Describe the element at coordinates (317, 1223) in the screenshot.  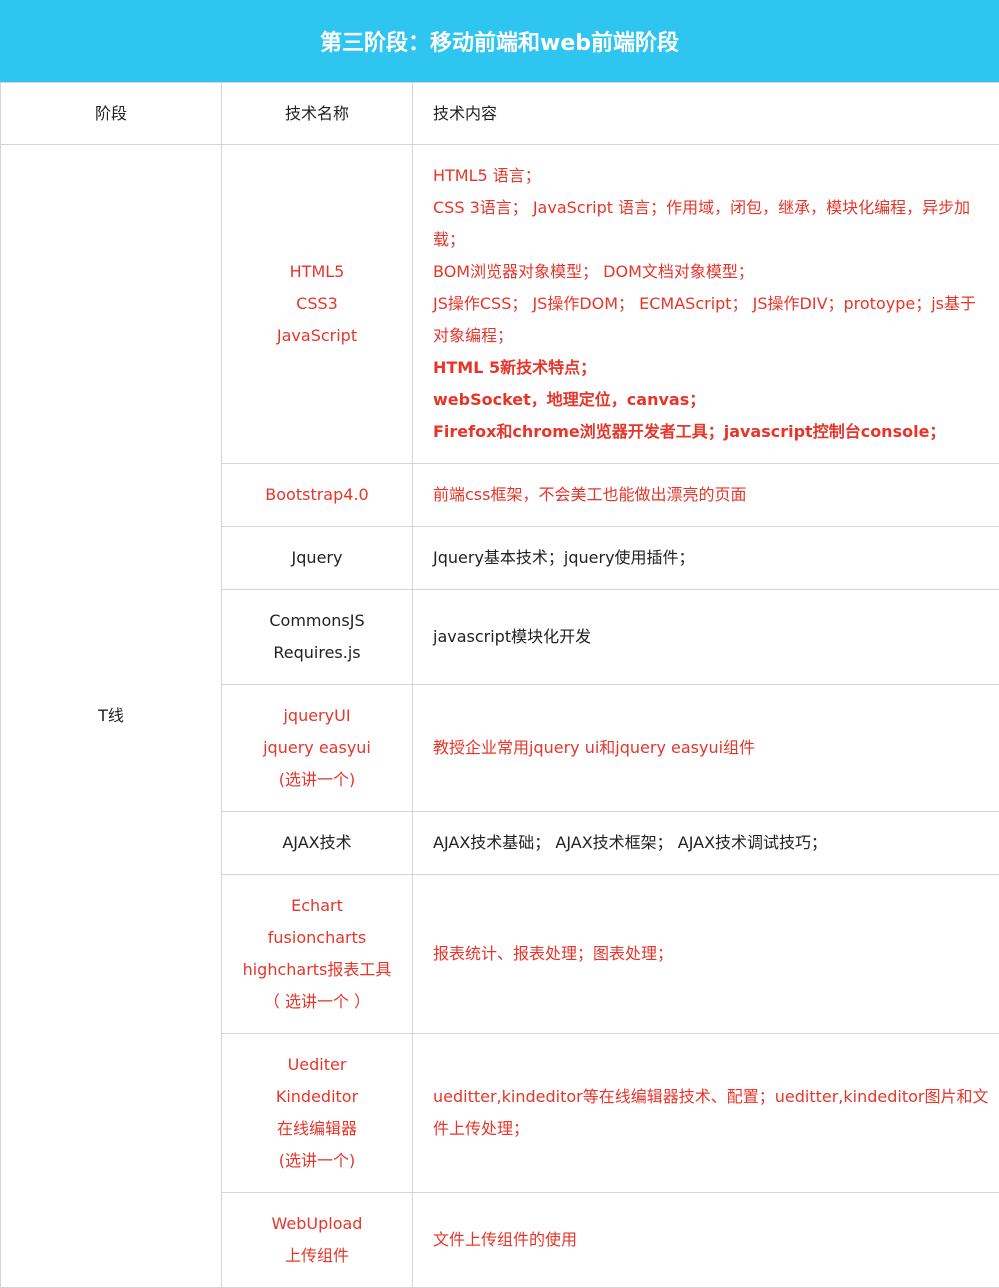
I see `tech-name-line: WebUpload` at that location.